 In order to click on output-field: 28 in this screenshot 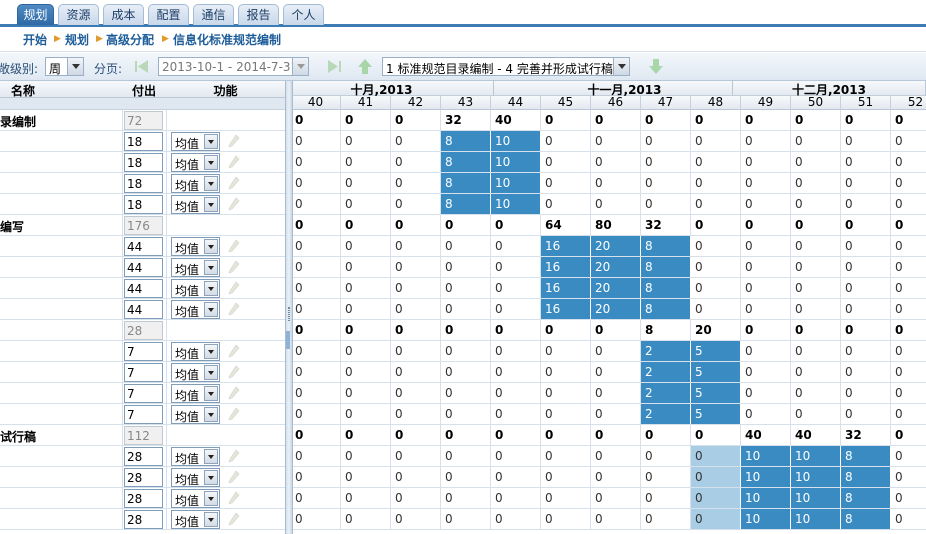, I will do `click(143, 519)`.